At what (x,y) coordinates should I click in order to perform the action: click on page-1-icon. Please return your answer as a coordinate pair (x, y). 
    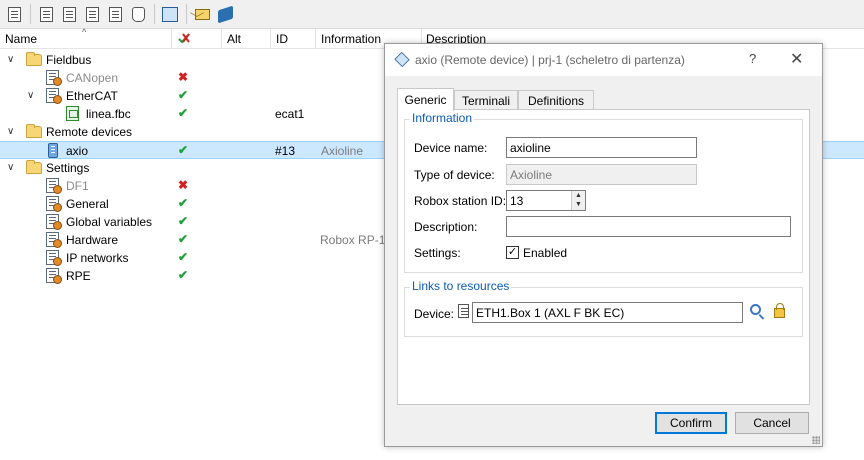
    Looking at the image, I should click on (46, 14).